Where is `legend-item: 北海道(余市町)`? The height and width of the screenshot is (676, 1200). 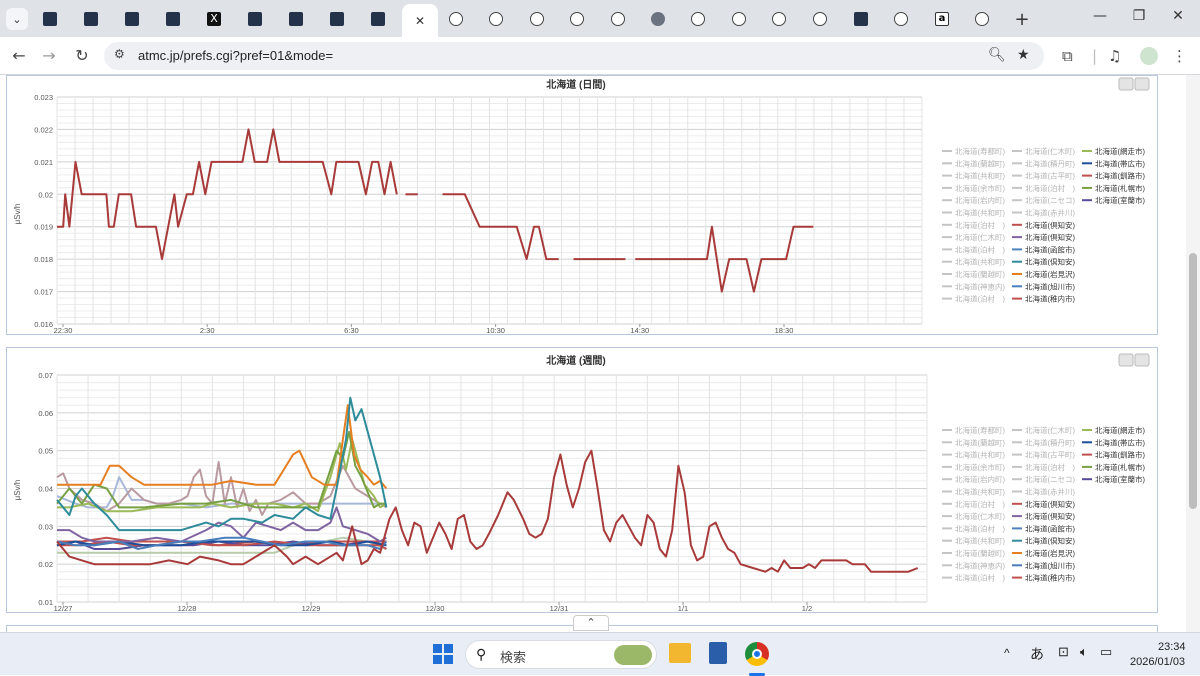 legend-item: 北海道(余市町) is located at coordinates (980, 188).